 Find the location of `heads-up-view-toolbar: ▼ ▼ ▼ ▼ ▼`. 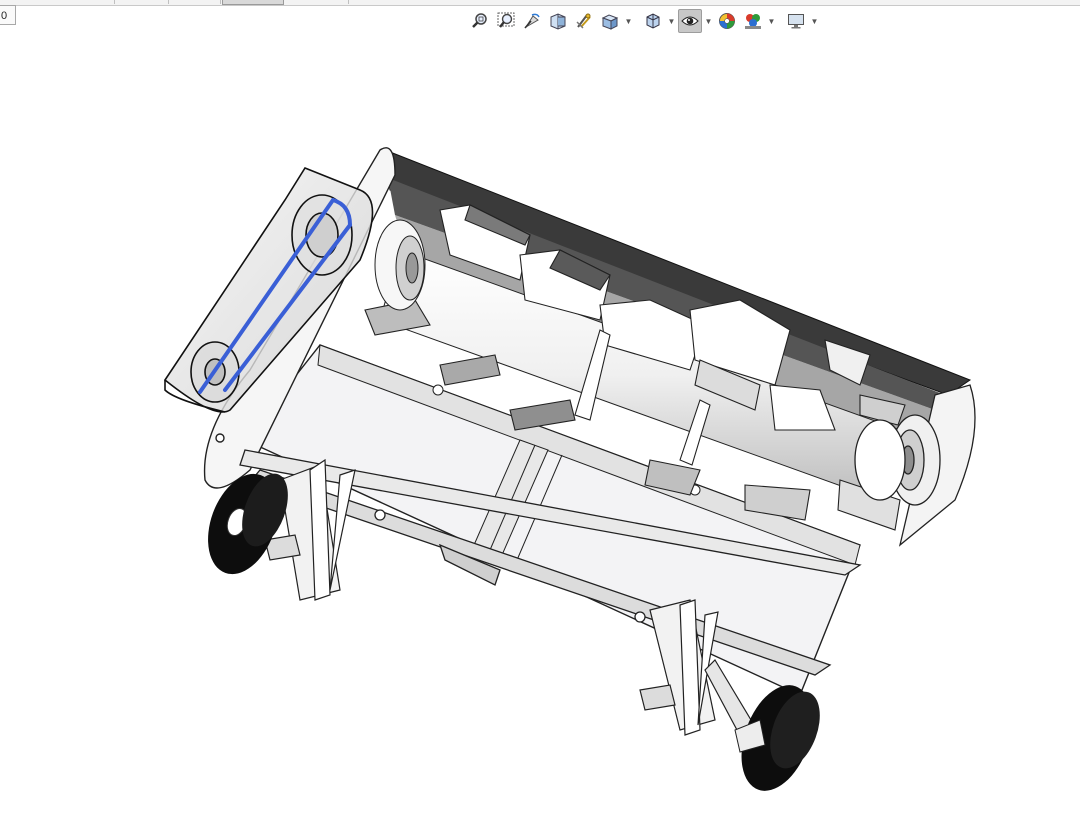

heads-up-view-toolbar: ▼ ▼ ▼ ▼ ▼ is located at coordinates (643, 21).